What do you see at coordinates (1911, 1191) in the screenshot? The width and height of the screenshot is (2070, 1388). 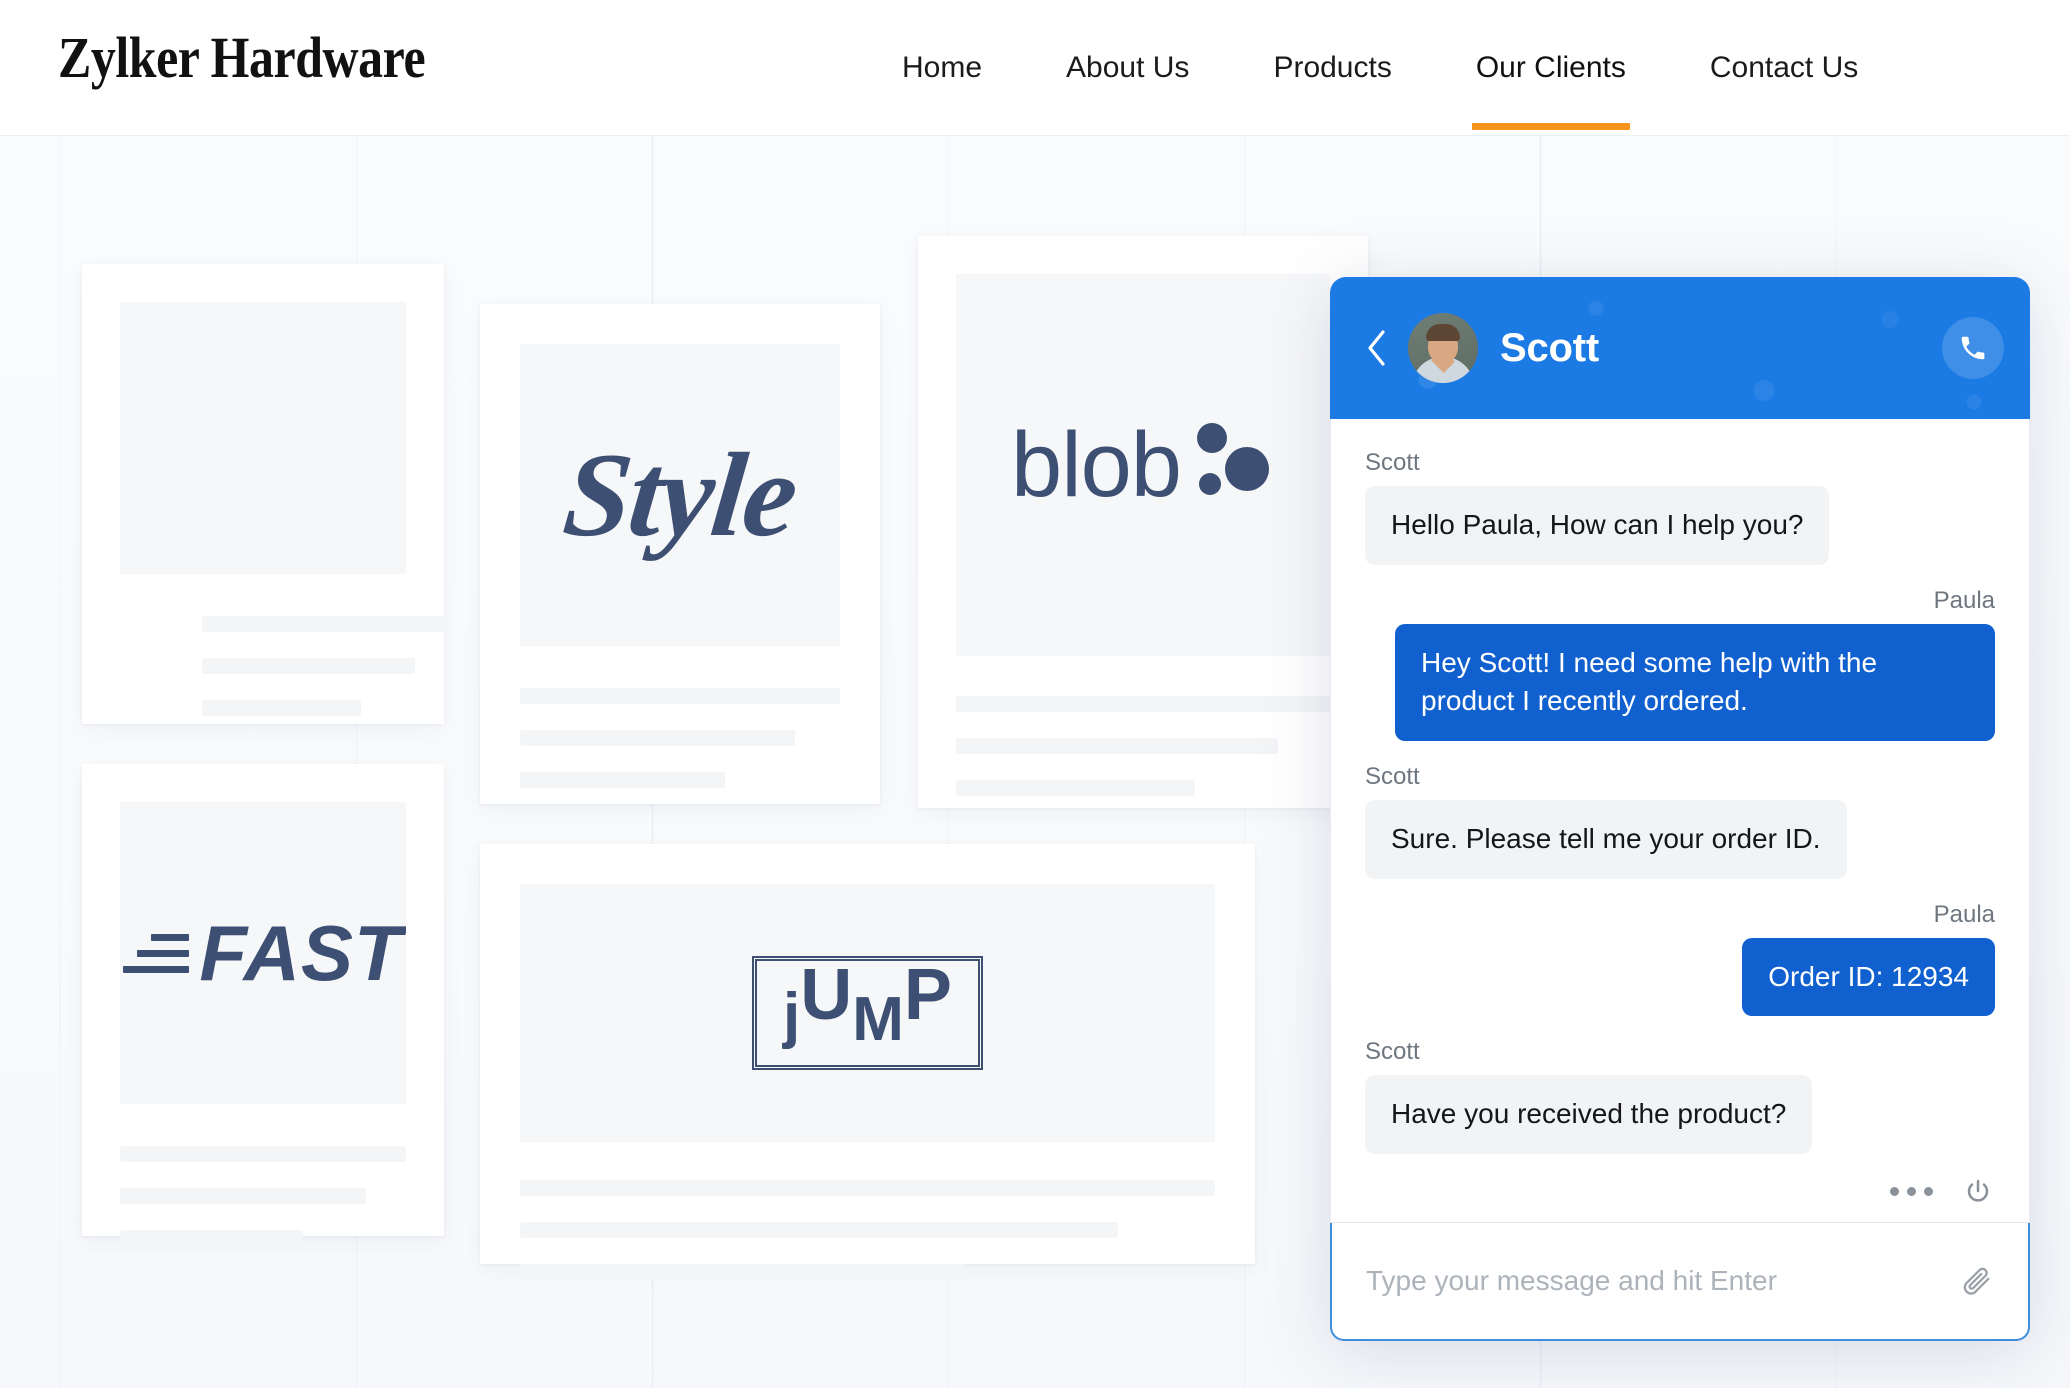 I see `more-options-icon` at bounding box center [1911, 1191].